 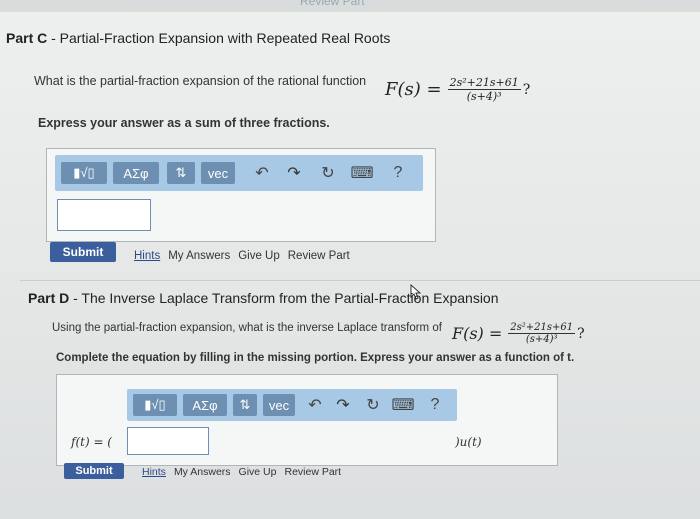 What do you see at coordinates (581, 333) in the screenshot?
I see `partD-qmark: ?` at bounding box center [581, 333].